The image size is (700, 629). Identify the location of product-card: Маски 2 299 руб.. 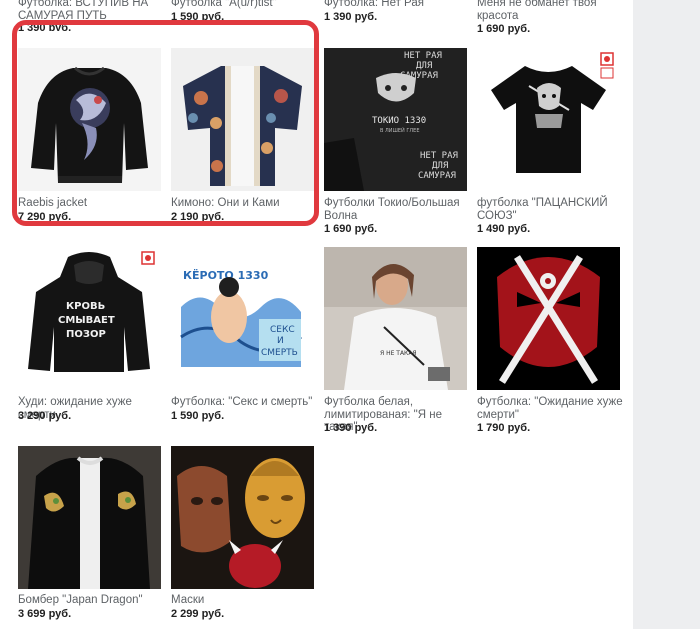
(242, 536).